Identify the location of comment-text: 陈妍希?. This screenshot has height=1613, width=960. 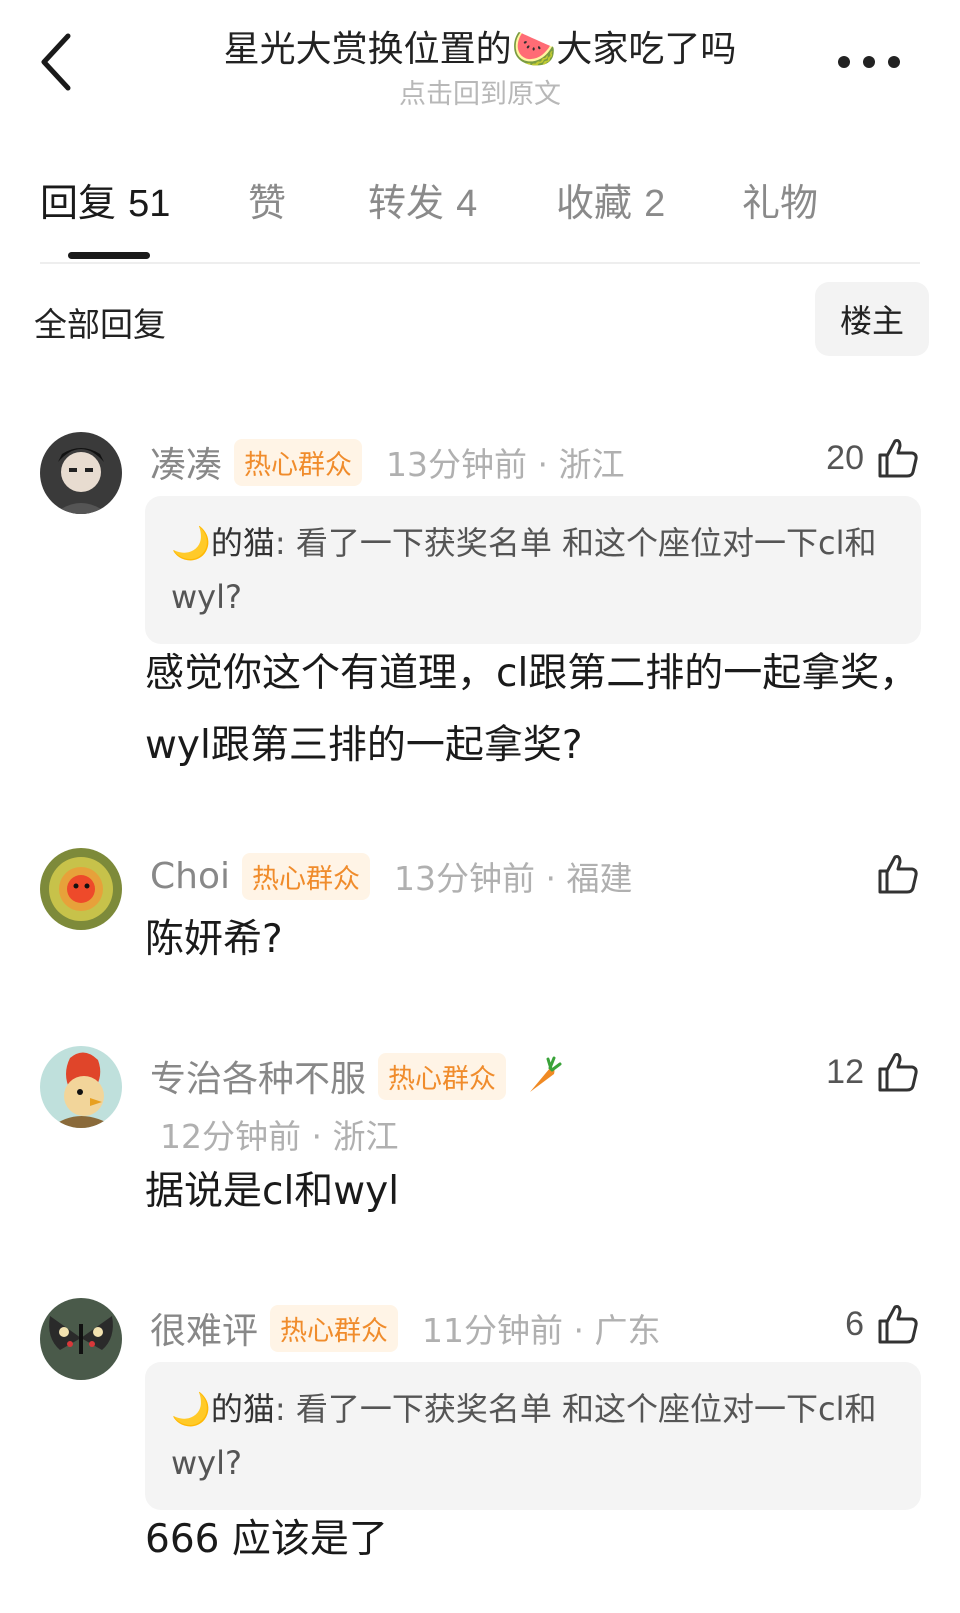
(214, 939).